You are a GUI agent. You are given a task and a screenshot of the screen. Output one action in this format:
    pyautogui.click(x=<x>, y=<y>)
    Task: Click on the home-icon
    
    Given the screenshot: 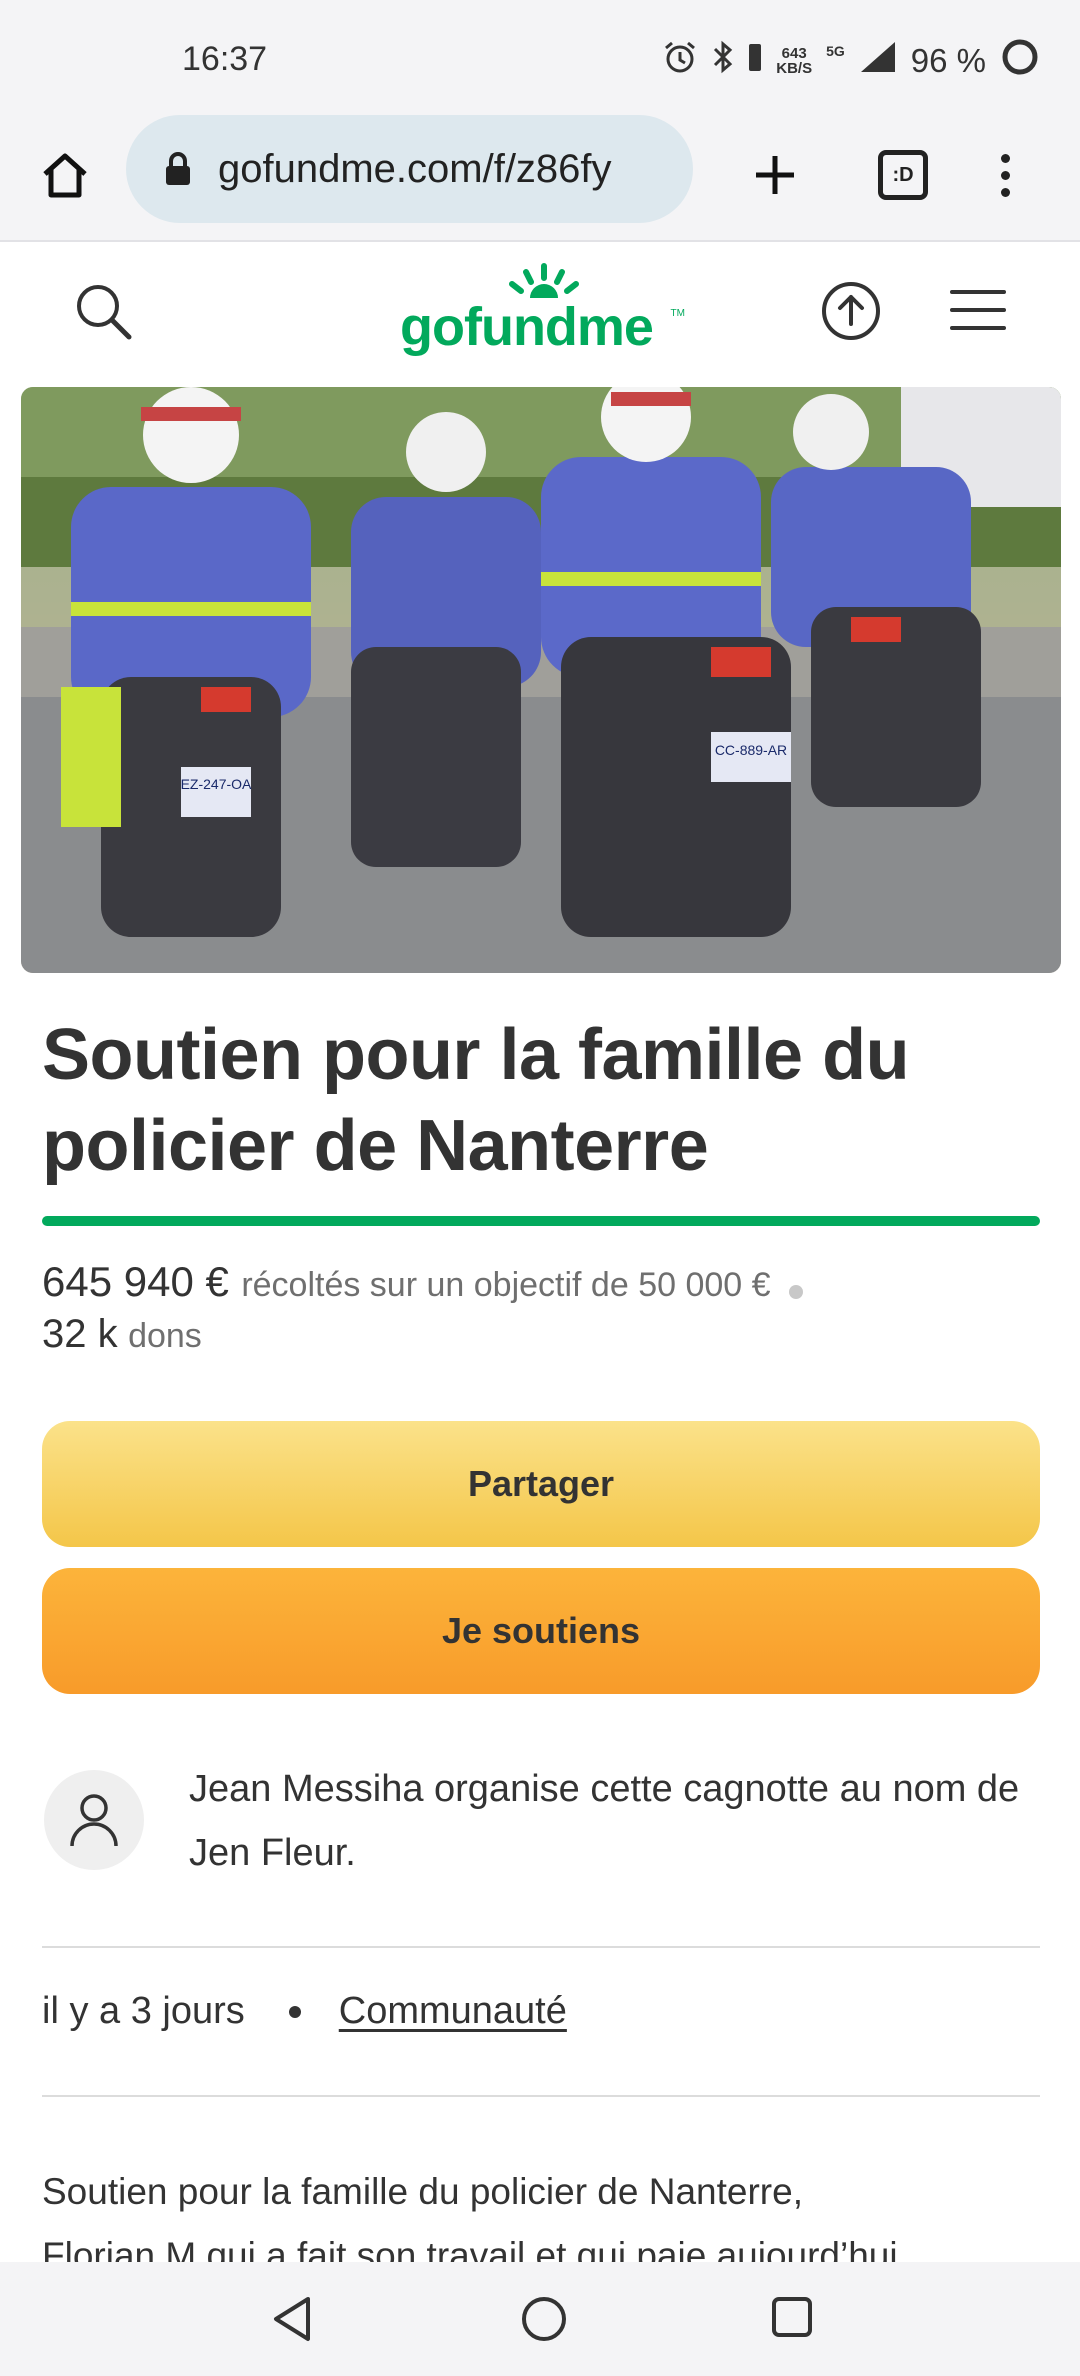 What is the action you would take?
    pyautogui.click(x=65, y=175)
    